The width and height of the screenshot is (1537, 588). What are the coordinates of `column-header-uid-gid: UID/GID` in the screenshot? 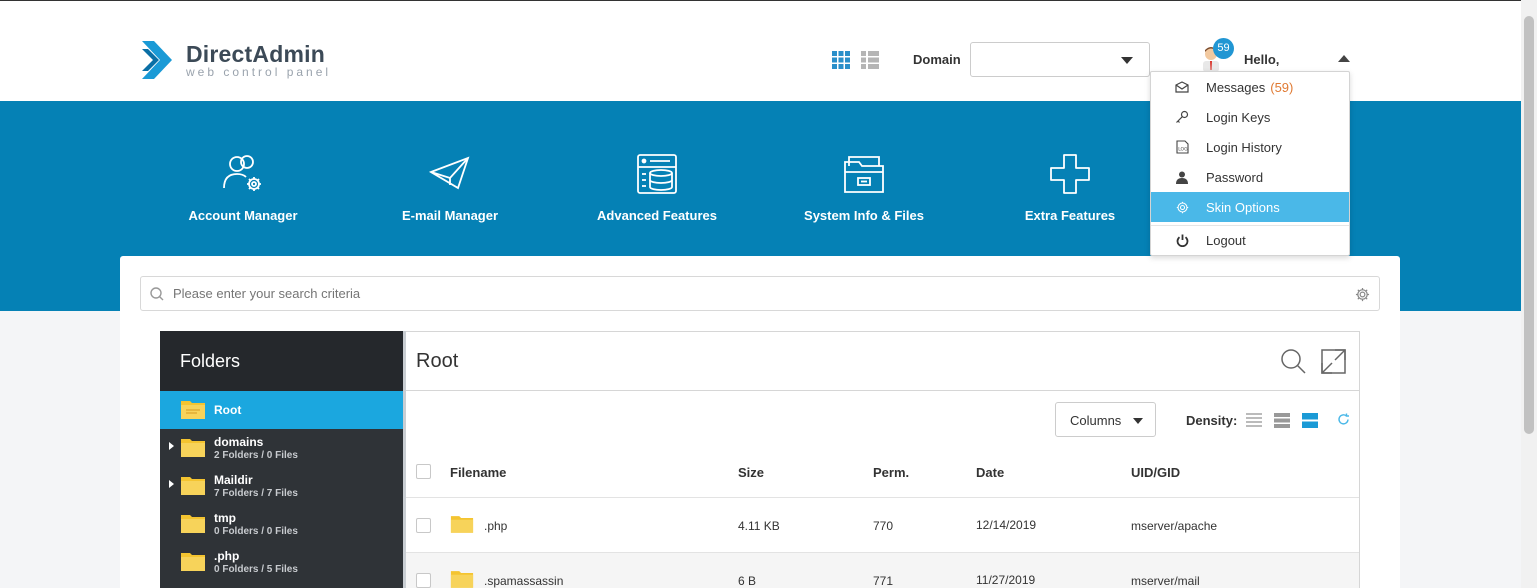 It's located at (1155, 472).